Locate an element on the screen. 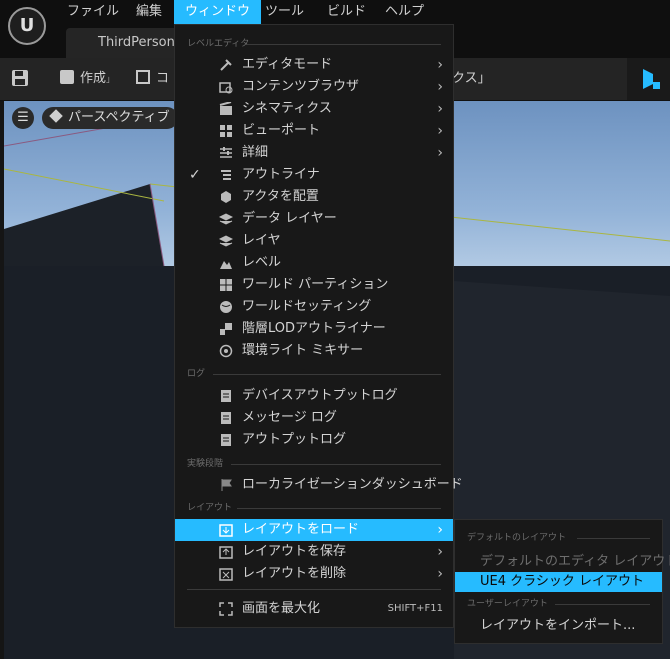 This screenshot has width=670, height=659. menu-item-localization-dashboard: ローカライゼーションダッシュボード is located at coordinates (319, 485).